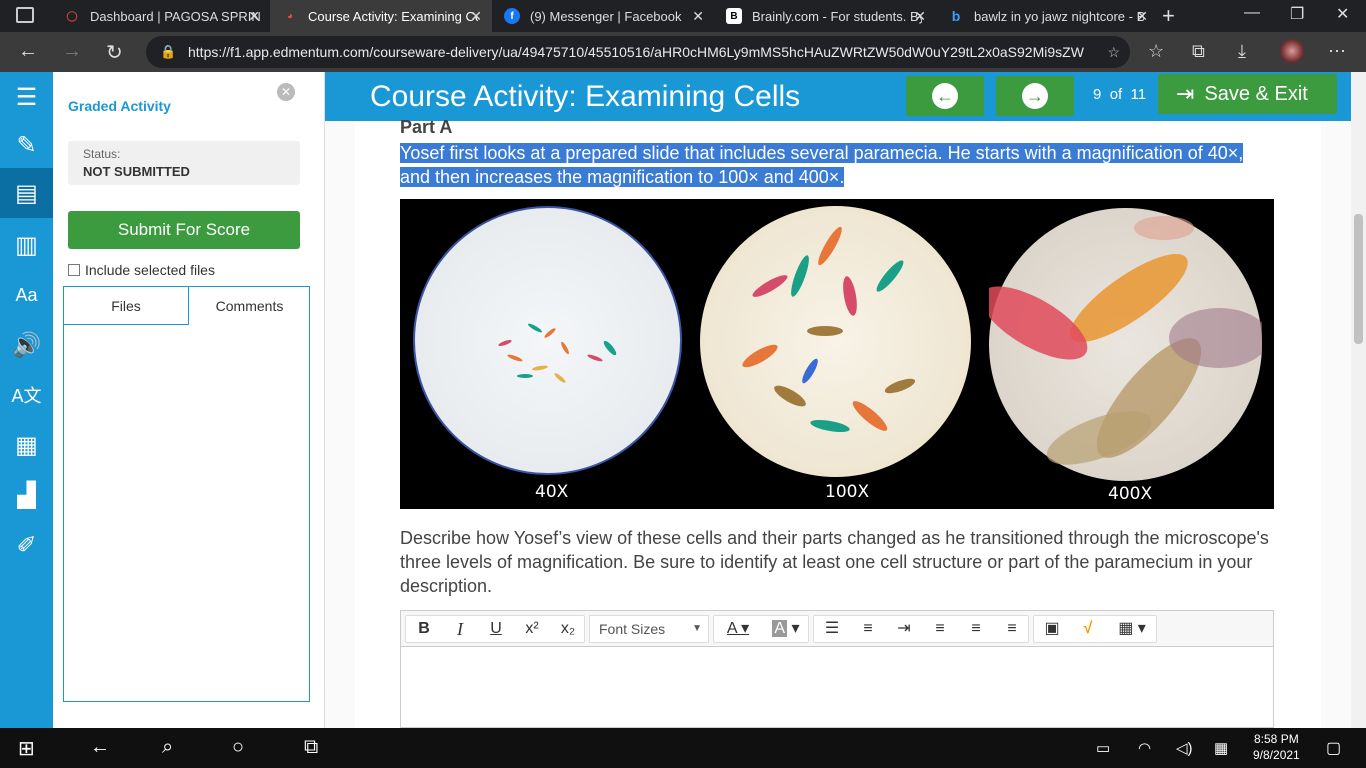 The image size is (1366, 768). Describe the element at coordinates (286, 92) in the screenshot. I see `close-panel-icon: ✕` at that location.